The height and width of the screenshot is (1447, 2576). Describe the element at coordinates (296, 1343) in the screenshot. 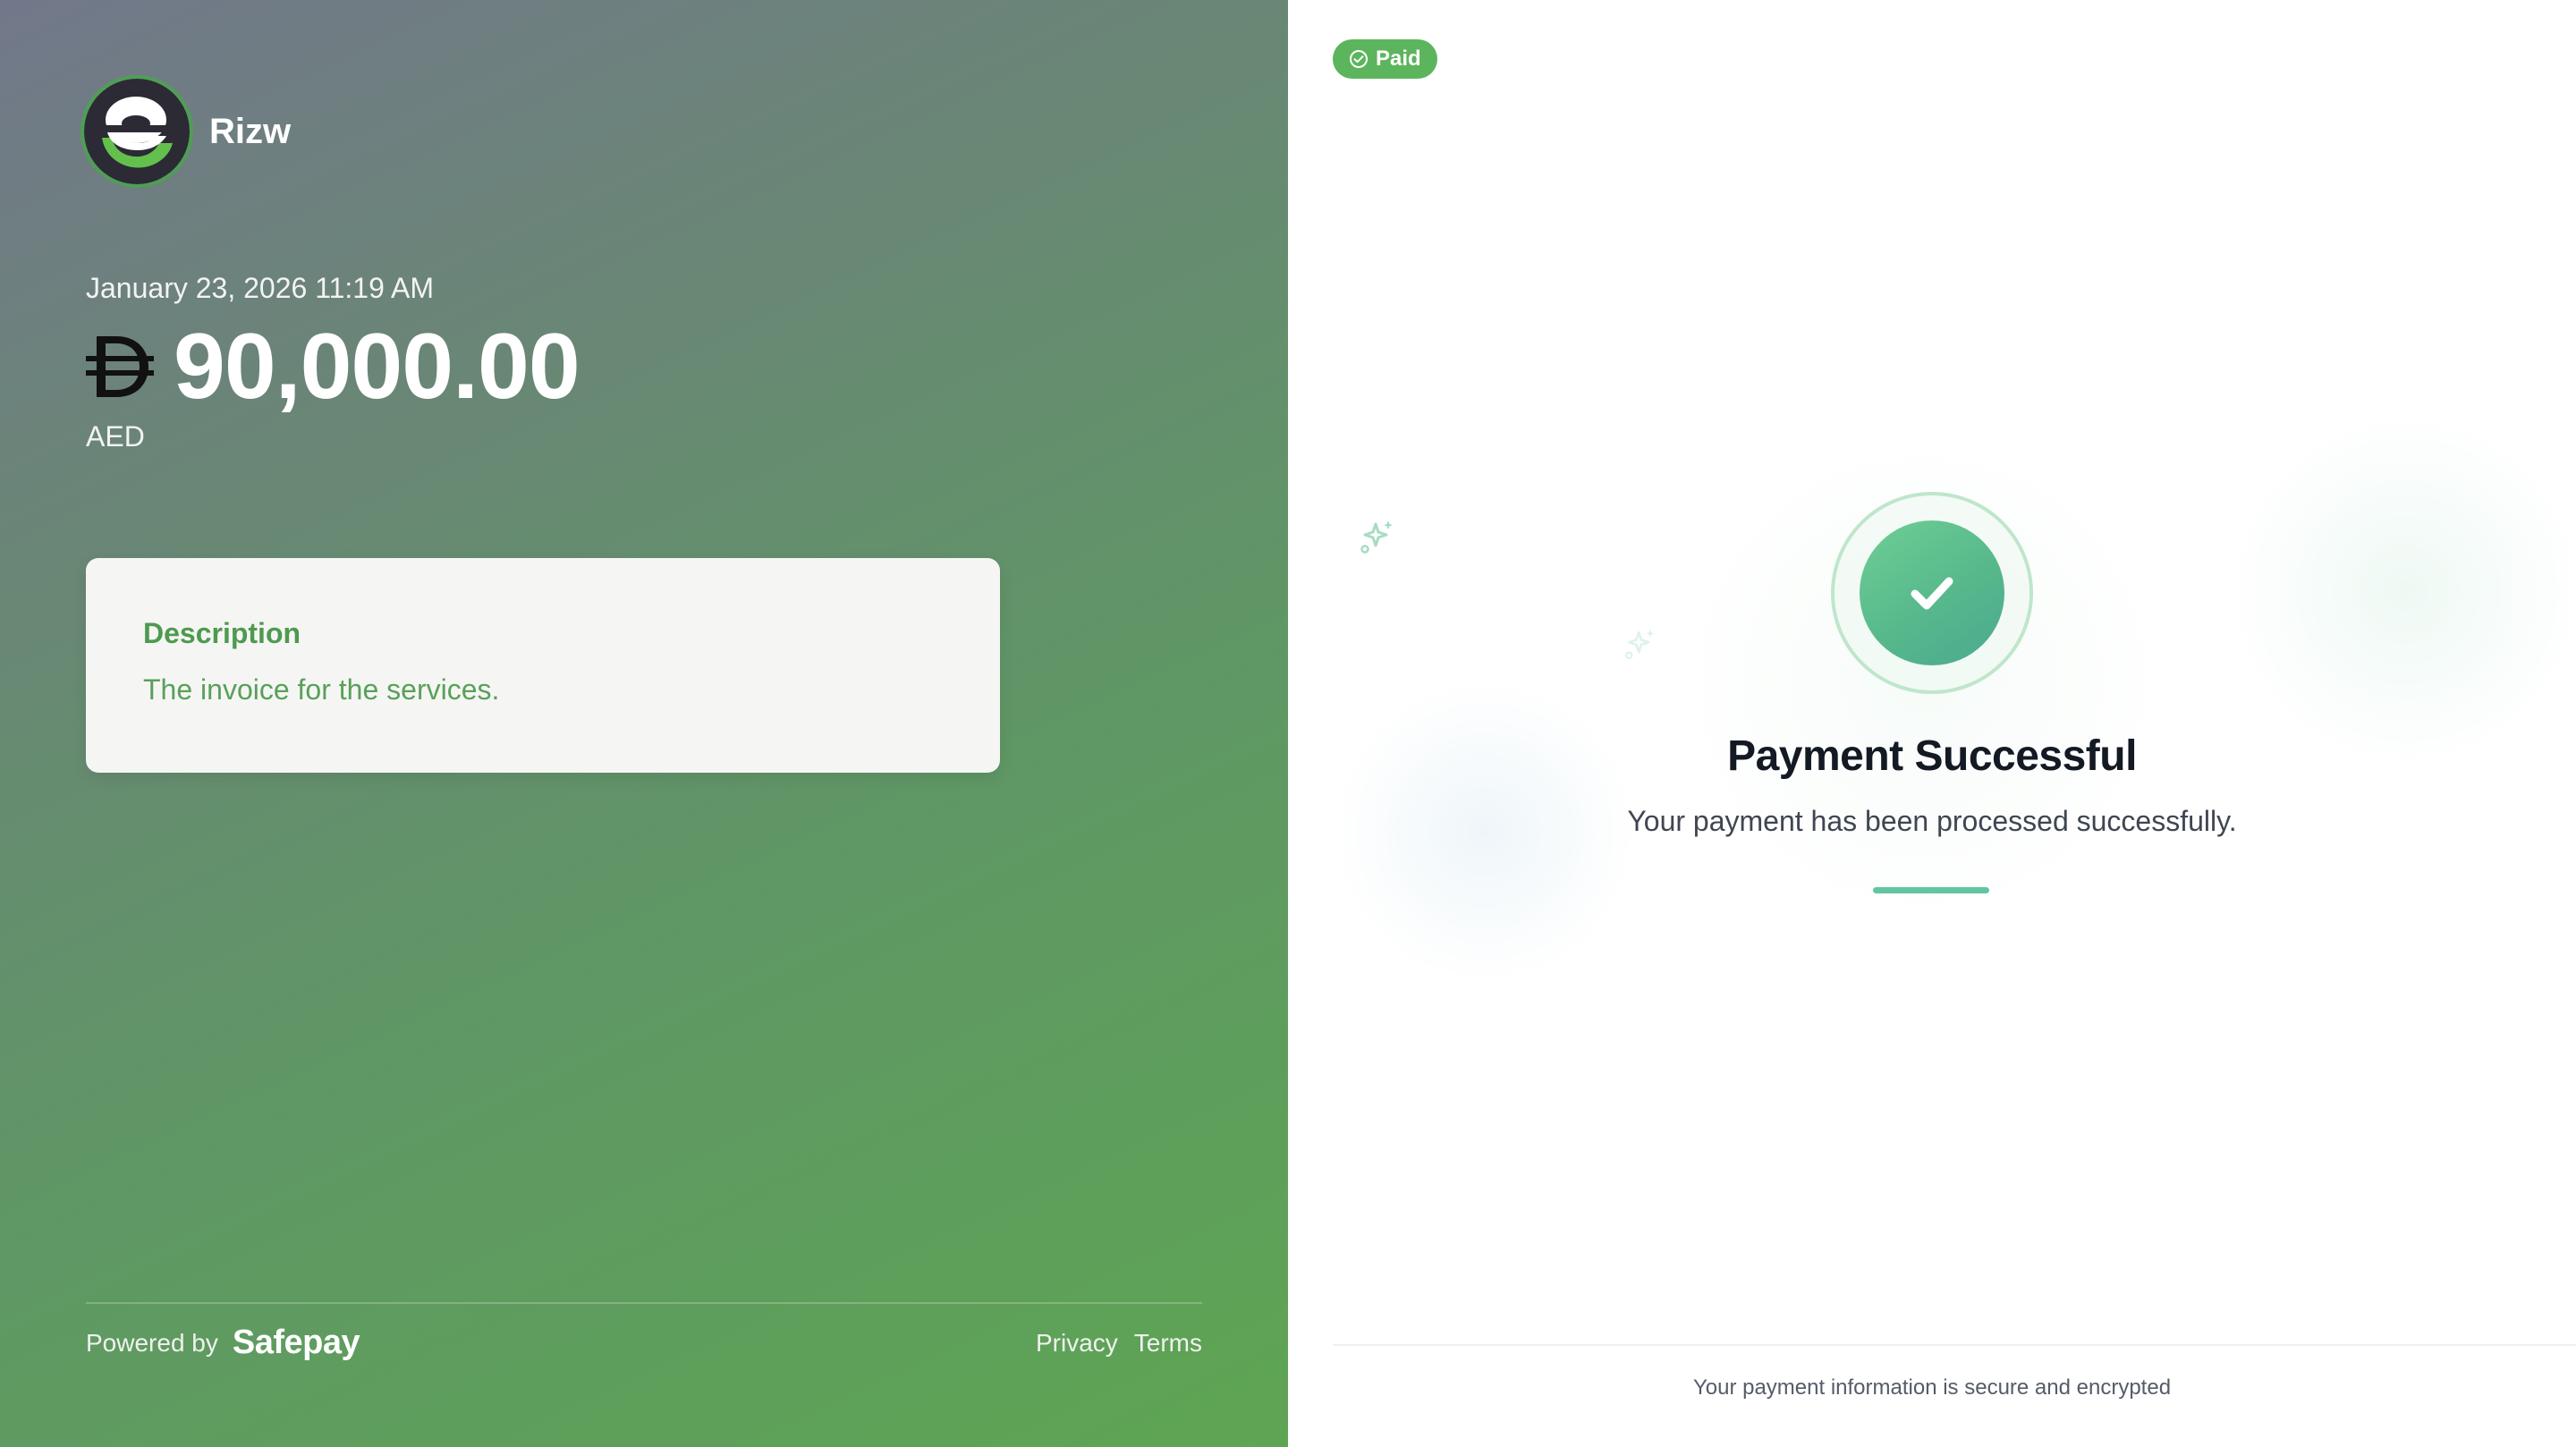

I see `safepay-logo: Safepay` at that location.